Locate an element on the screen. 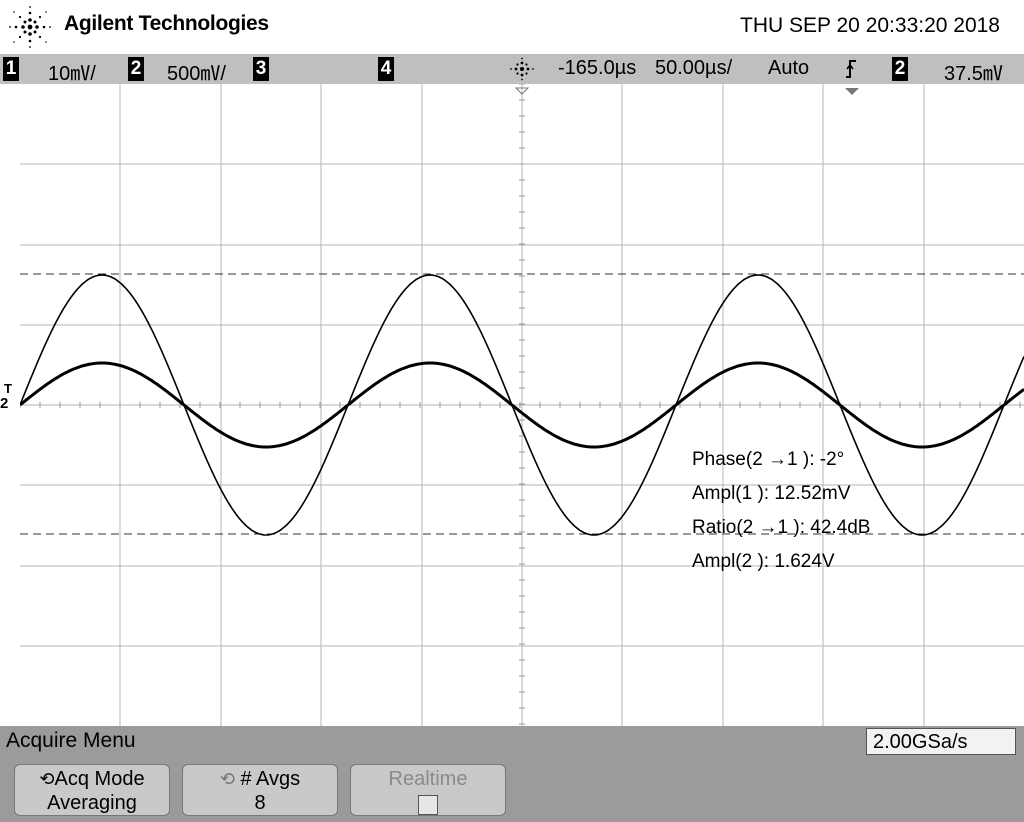 This screenshot has width=1024, height=822. acq-mode-value: Averaging is located at coordinates (92, 803).